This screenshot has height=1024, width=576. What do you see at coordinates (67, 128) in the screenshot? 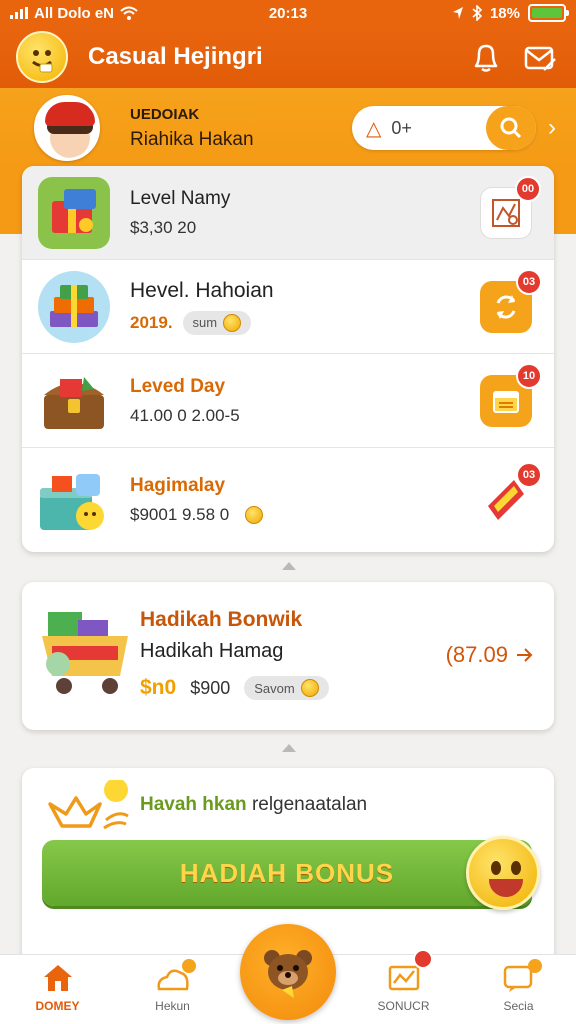
I see `avatar` at bounding box center [67, 128].